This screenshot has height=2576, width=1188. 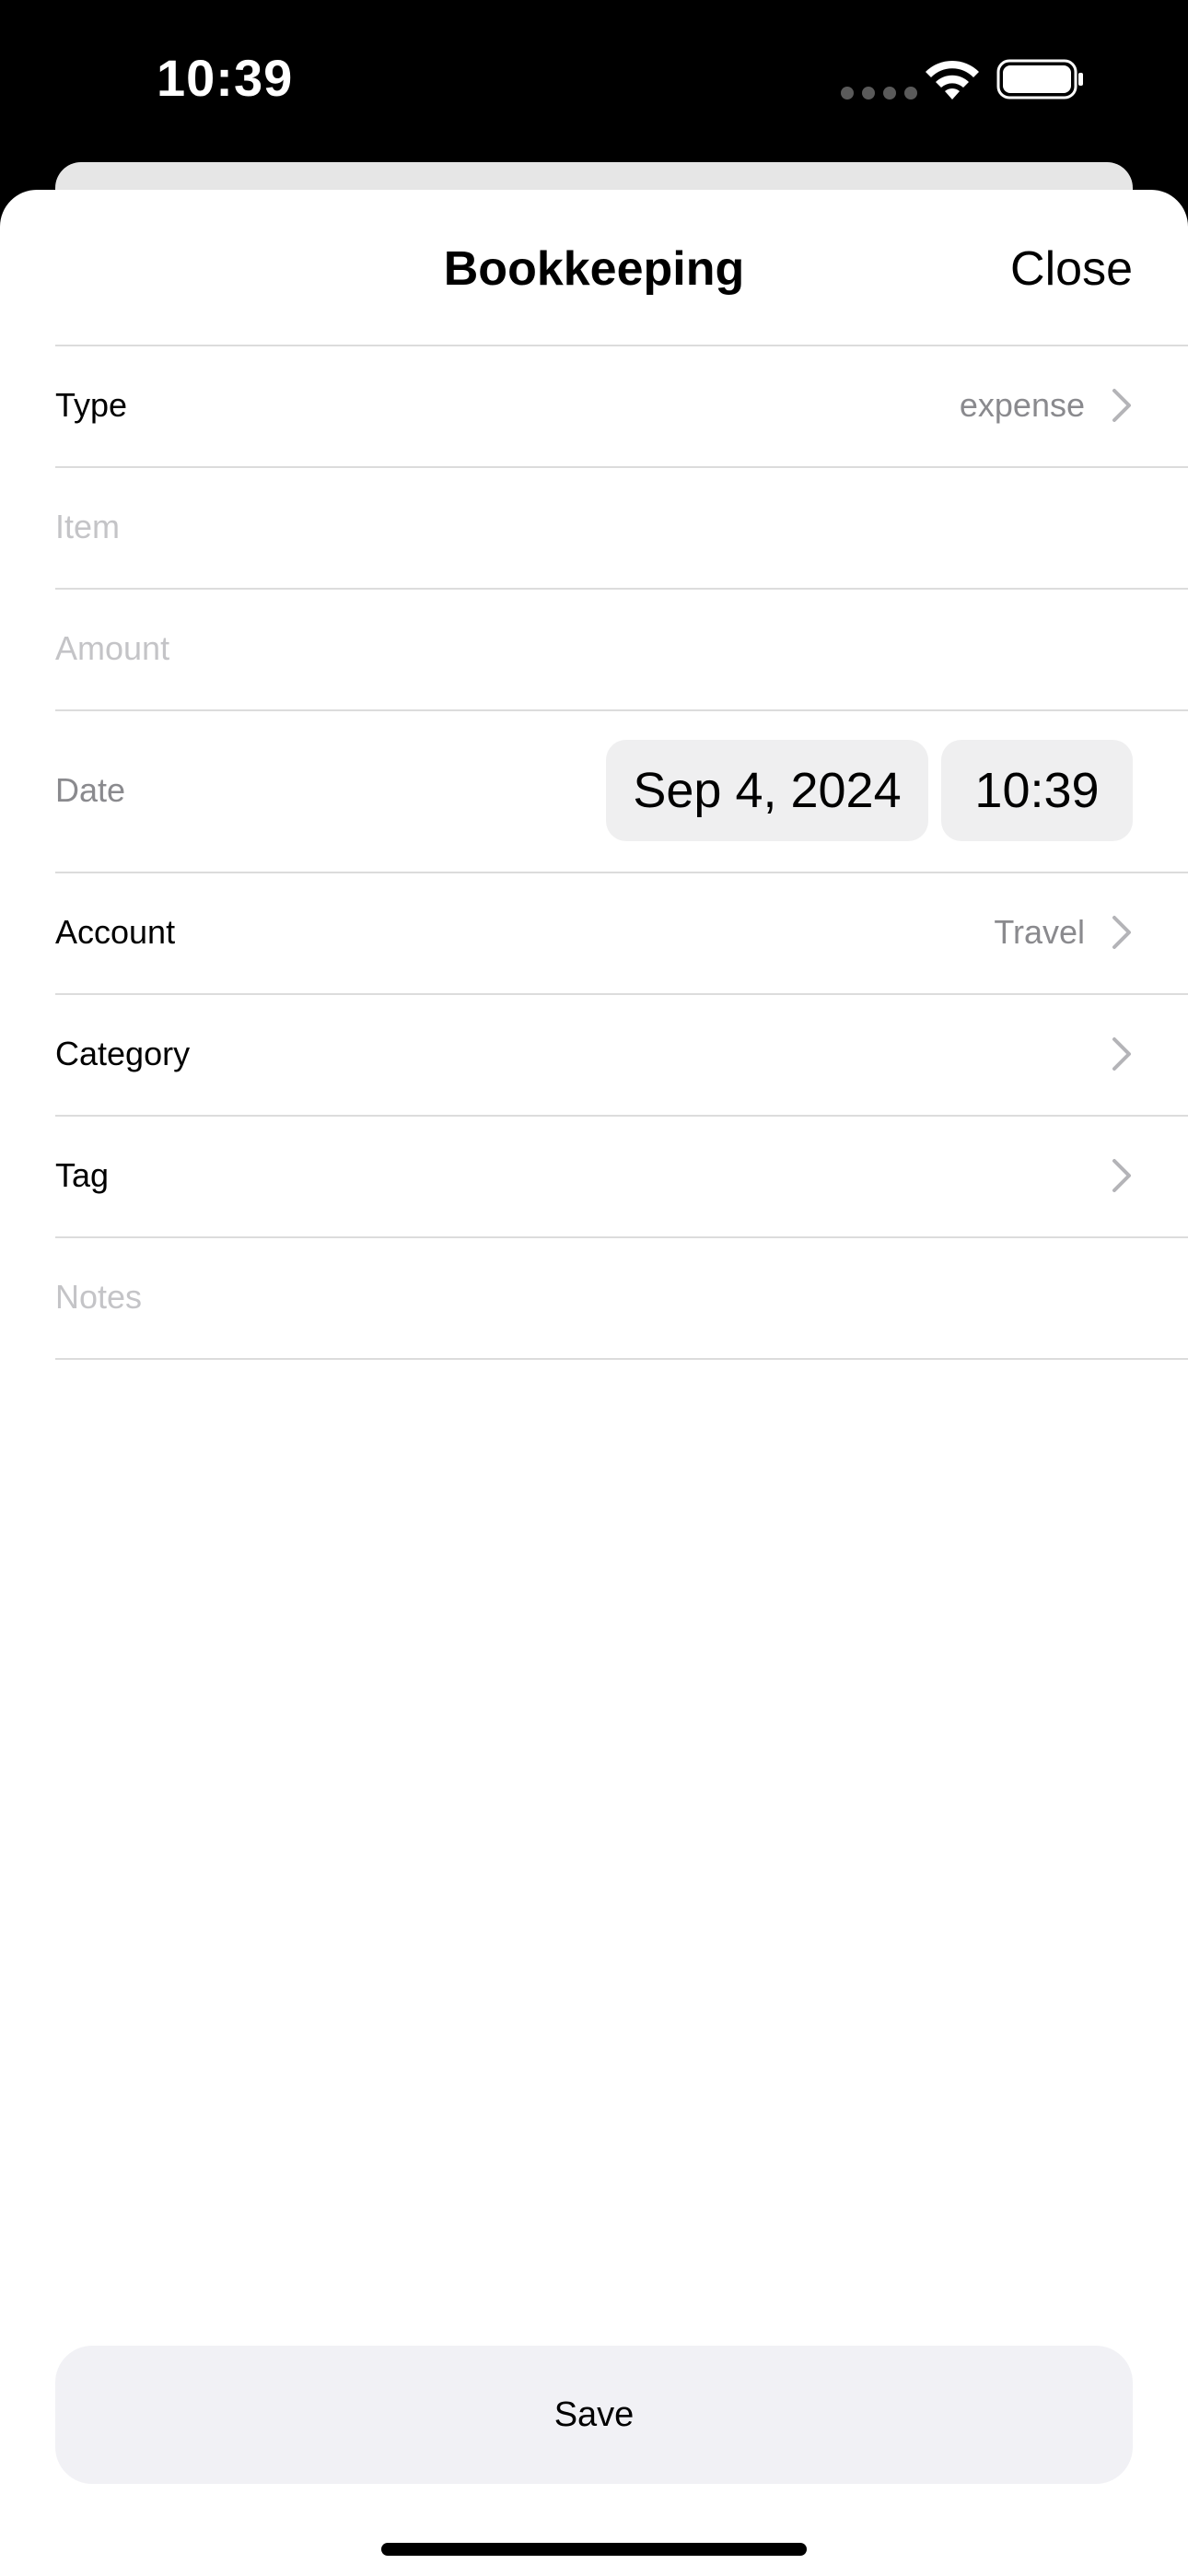 What do you see at coordinates (594, 1054) in the screenshot?
I see `category-row: Category` at bounding box center [594, 1054].